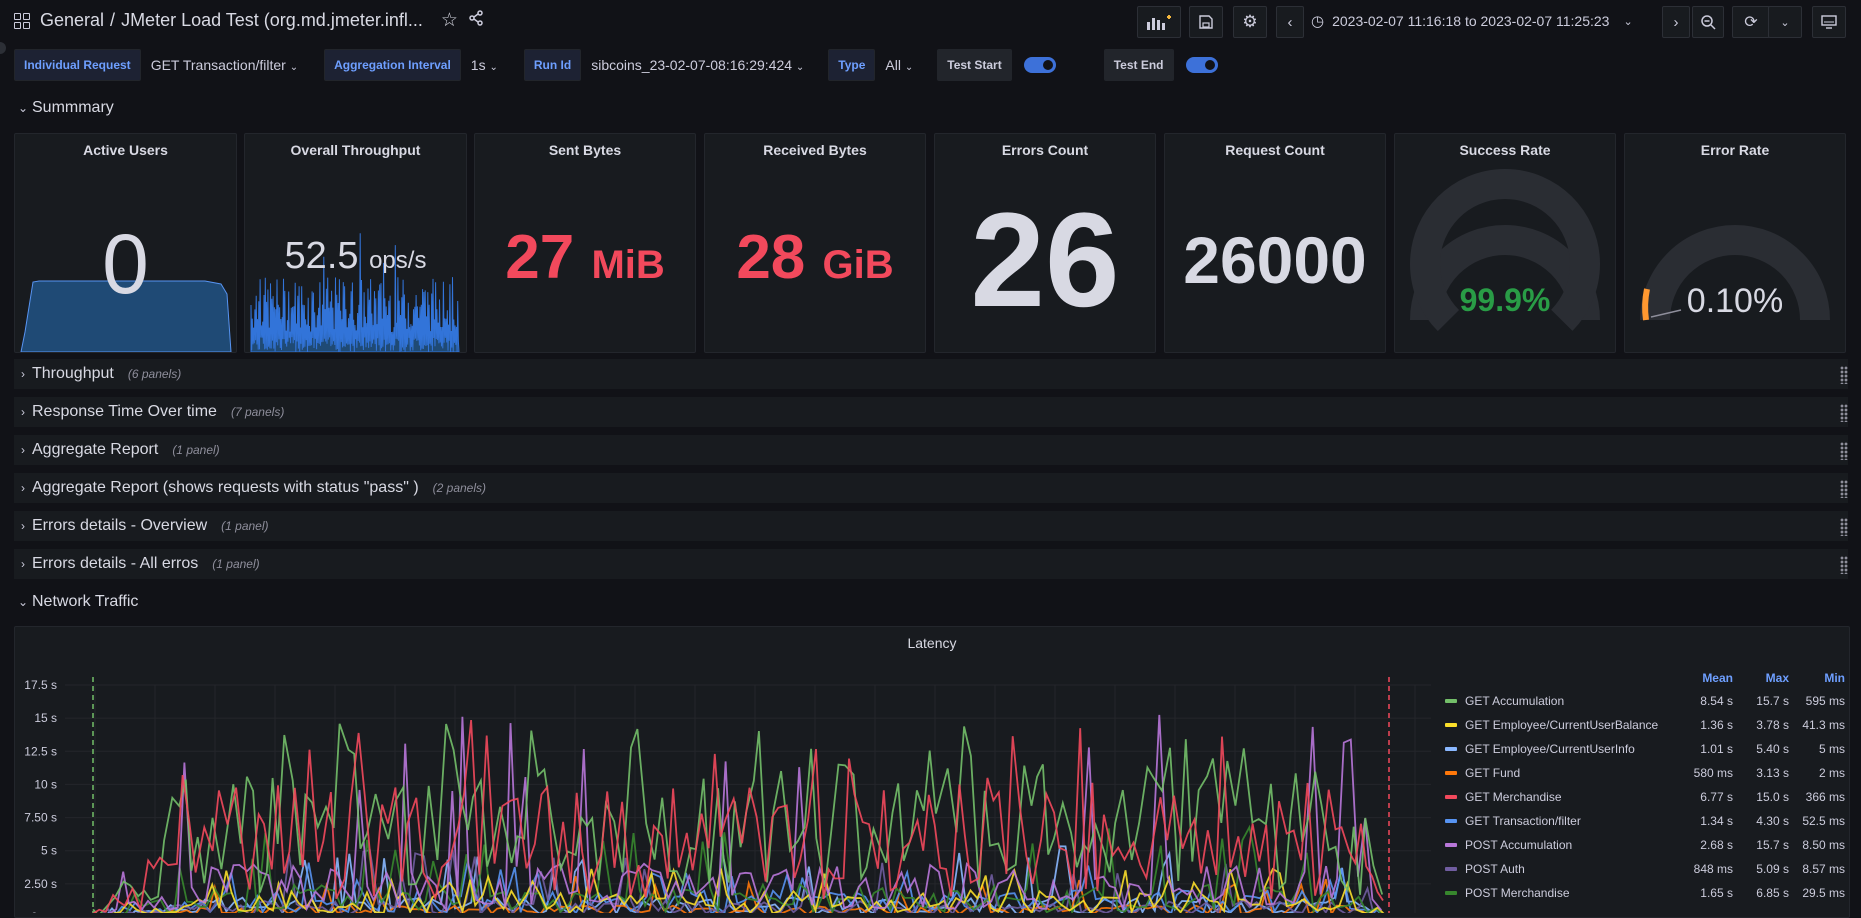 Image resolution: width=1861 pixels, height=918 pixels. Describe the element at coordinates (815, 243) in the screenshot. I see `panel-received-bytes: Received Bytes 28 GiB` at that location.